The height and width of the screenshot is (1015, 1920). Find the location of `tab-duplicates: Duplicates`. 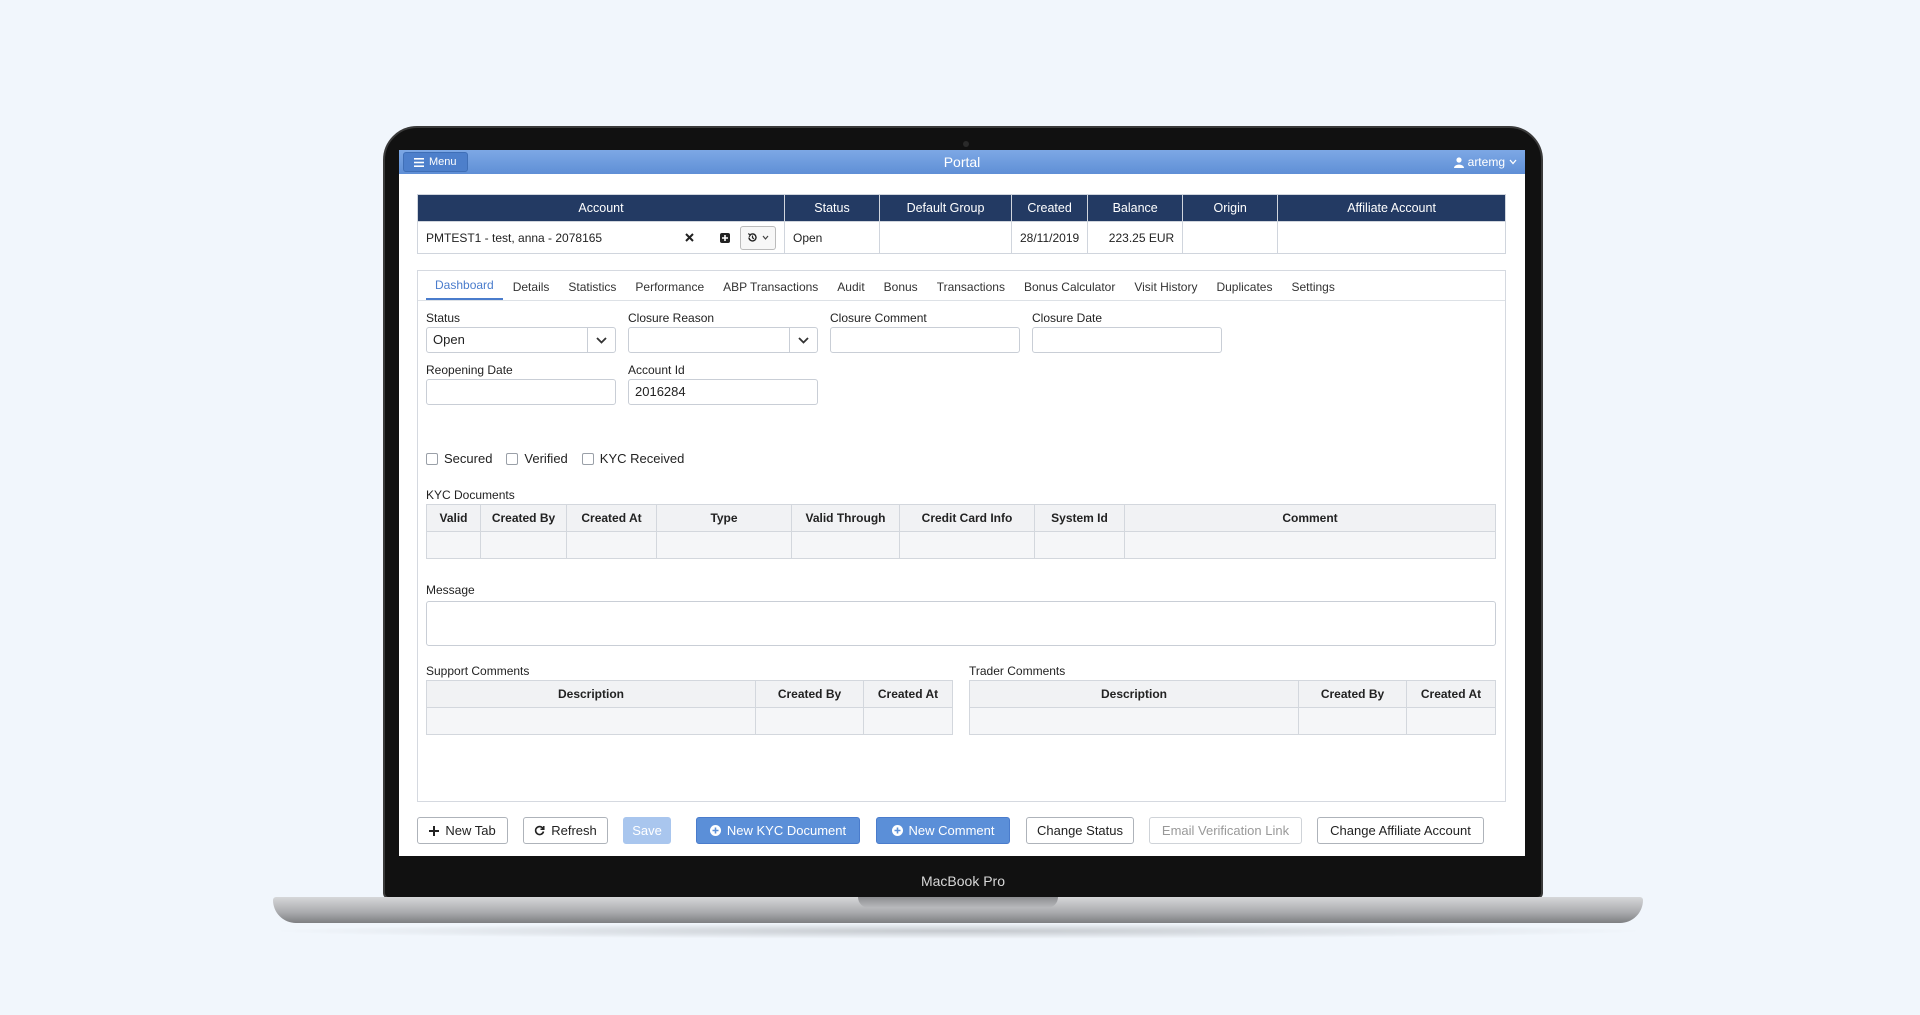

tab-duplicates: Duplicates is located at coordinates (1244, 290).